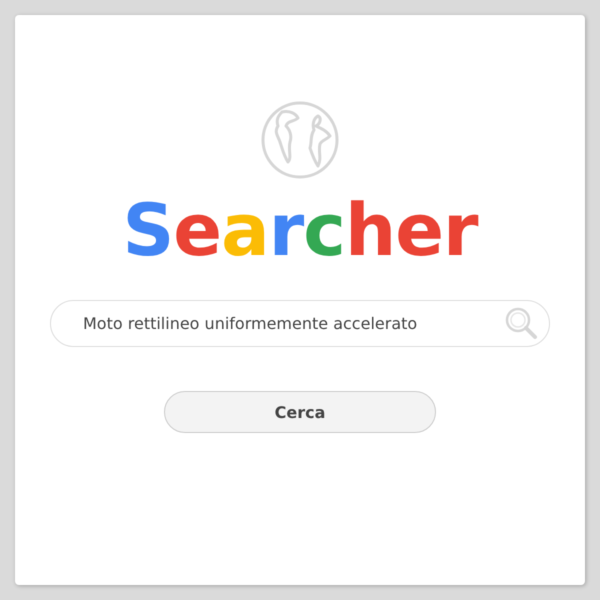 This screenshot has width=600, height=600. What do you see at coordinates (300, 323) in the screenshot?
I see `search-field: Moto rettilineo uniformemente accelerato` at bounding box center [300, 323].